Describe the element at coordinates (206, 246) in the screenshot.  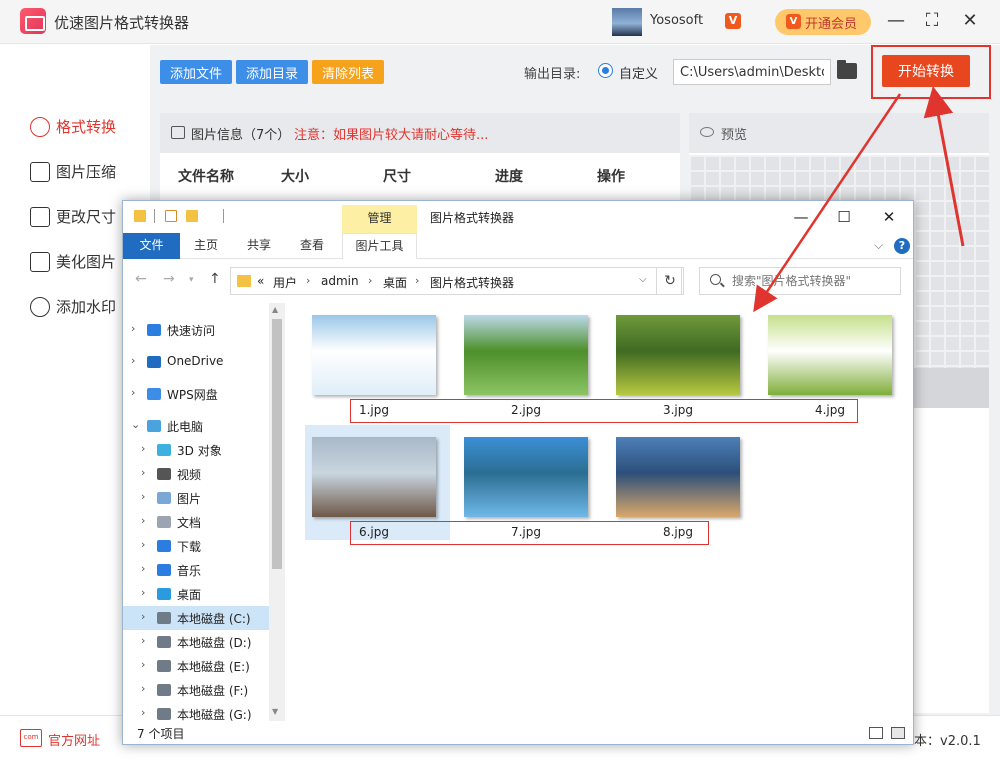
I see `ribbon-tab-home: 主页` at that location.